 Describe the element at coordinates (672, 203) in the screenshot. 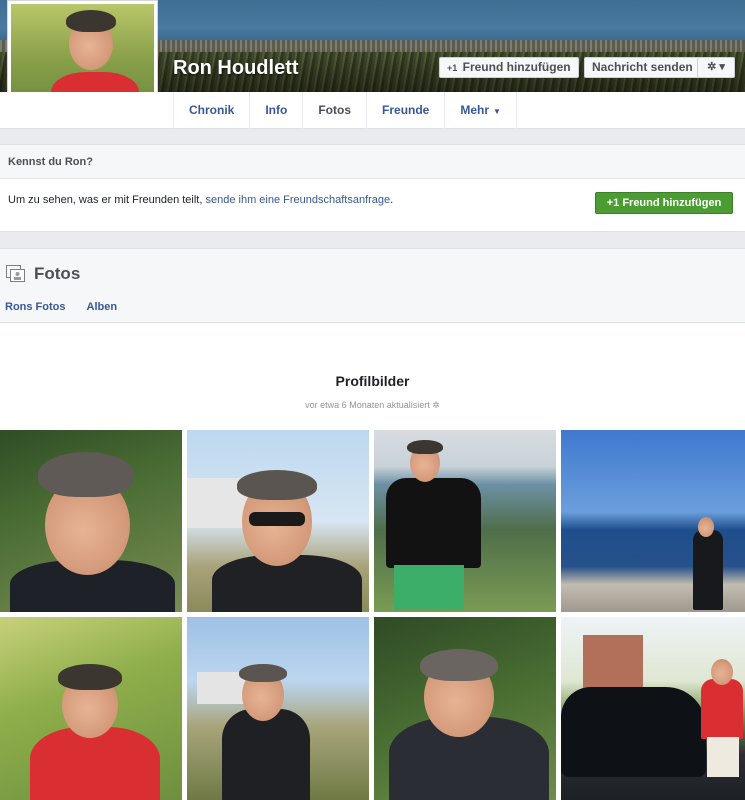

I see `add-friend-green-label: Freund hinzufügen` at that location.